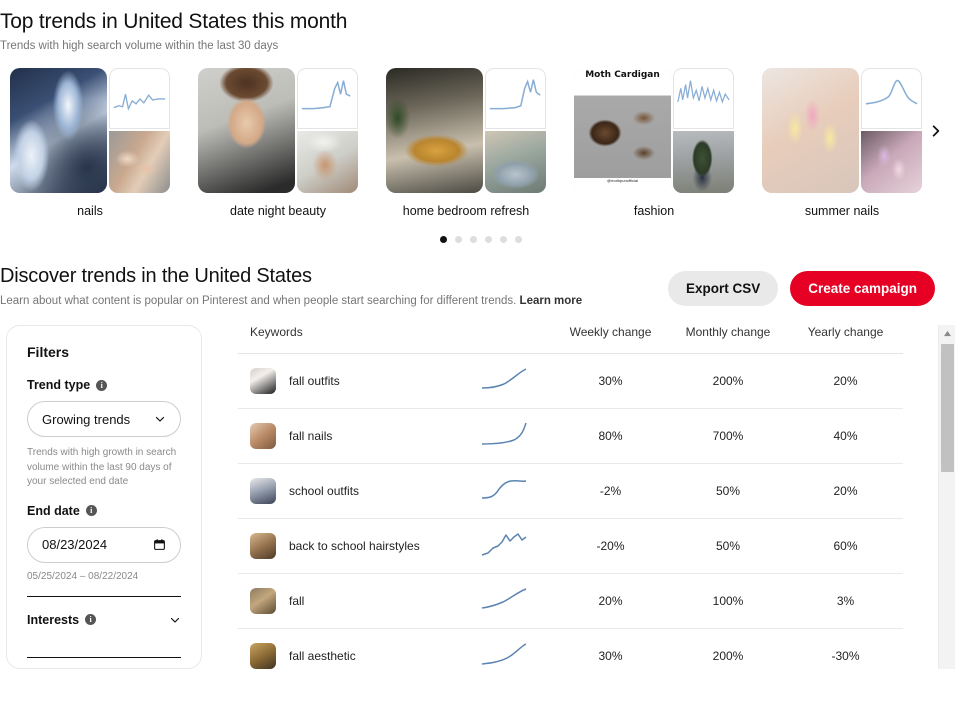 The width and height of the screenshot is (961, 703). I want to click on export-csv-button: Export CSV, so click(723, 288).